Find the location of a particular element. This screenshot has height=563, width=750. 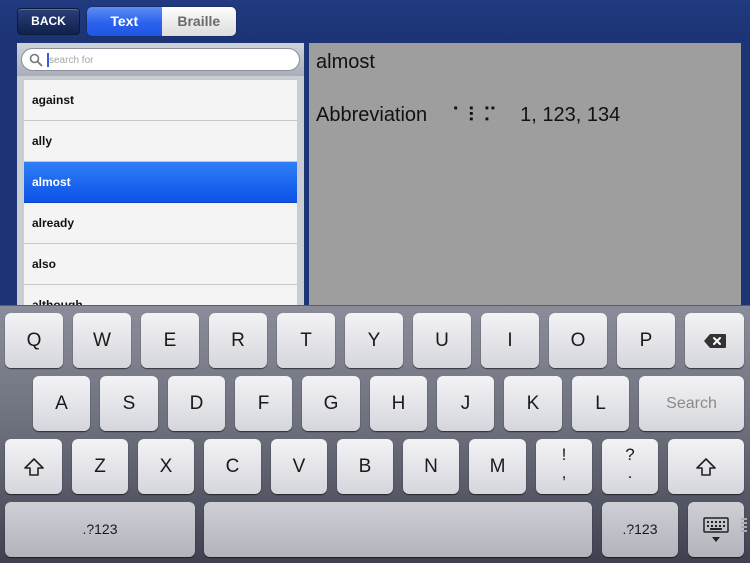

keyboard-dismiss-icon is located at coordinates (716, 529).